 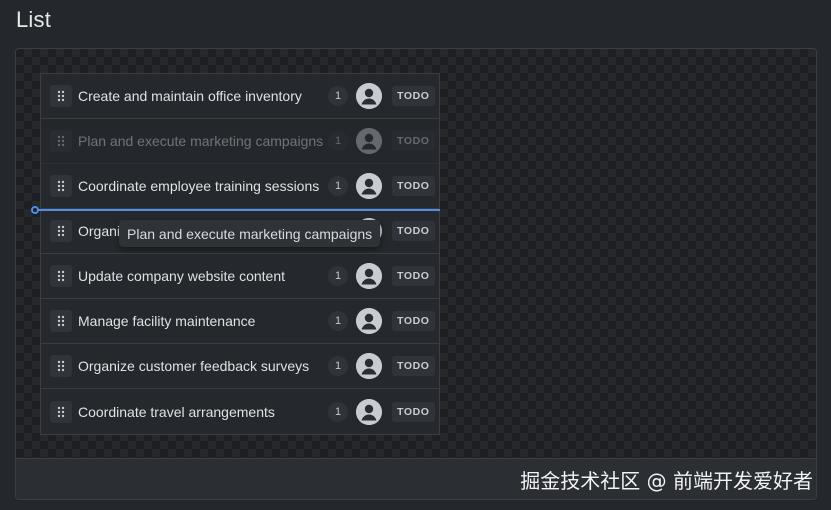 What do you see at coordinates (235, 210) in the screenshot?
I see `drop-indicator` at bounding box center [235, 210].